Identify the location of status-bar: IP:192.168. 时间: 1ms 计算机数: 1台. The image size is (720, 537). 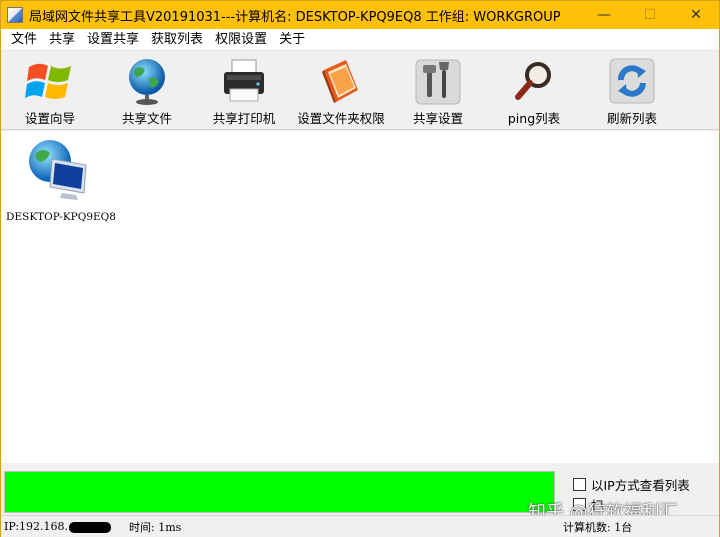
(360, 526).